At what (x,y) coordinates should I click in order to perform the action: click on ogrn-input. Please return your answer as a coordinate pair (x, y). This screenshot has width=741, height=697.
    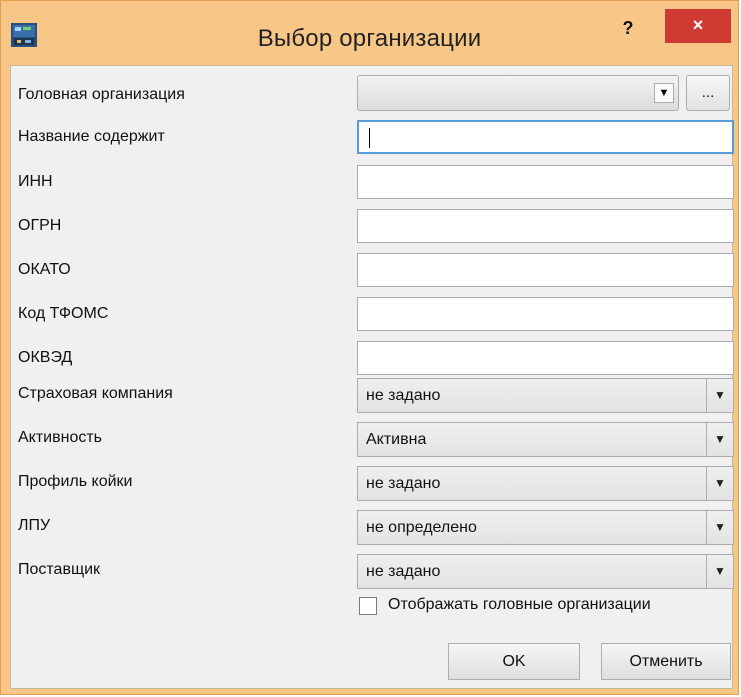
    Looking at the image, I should click on (545, 226).